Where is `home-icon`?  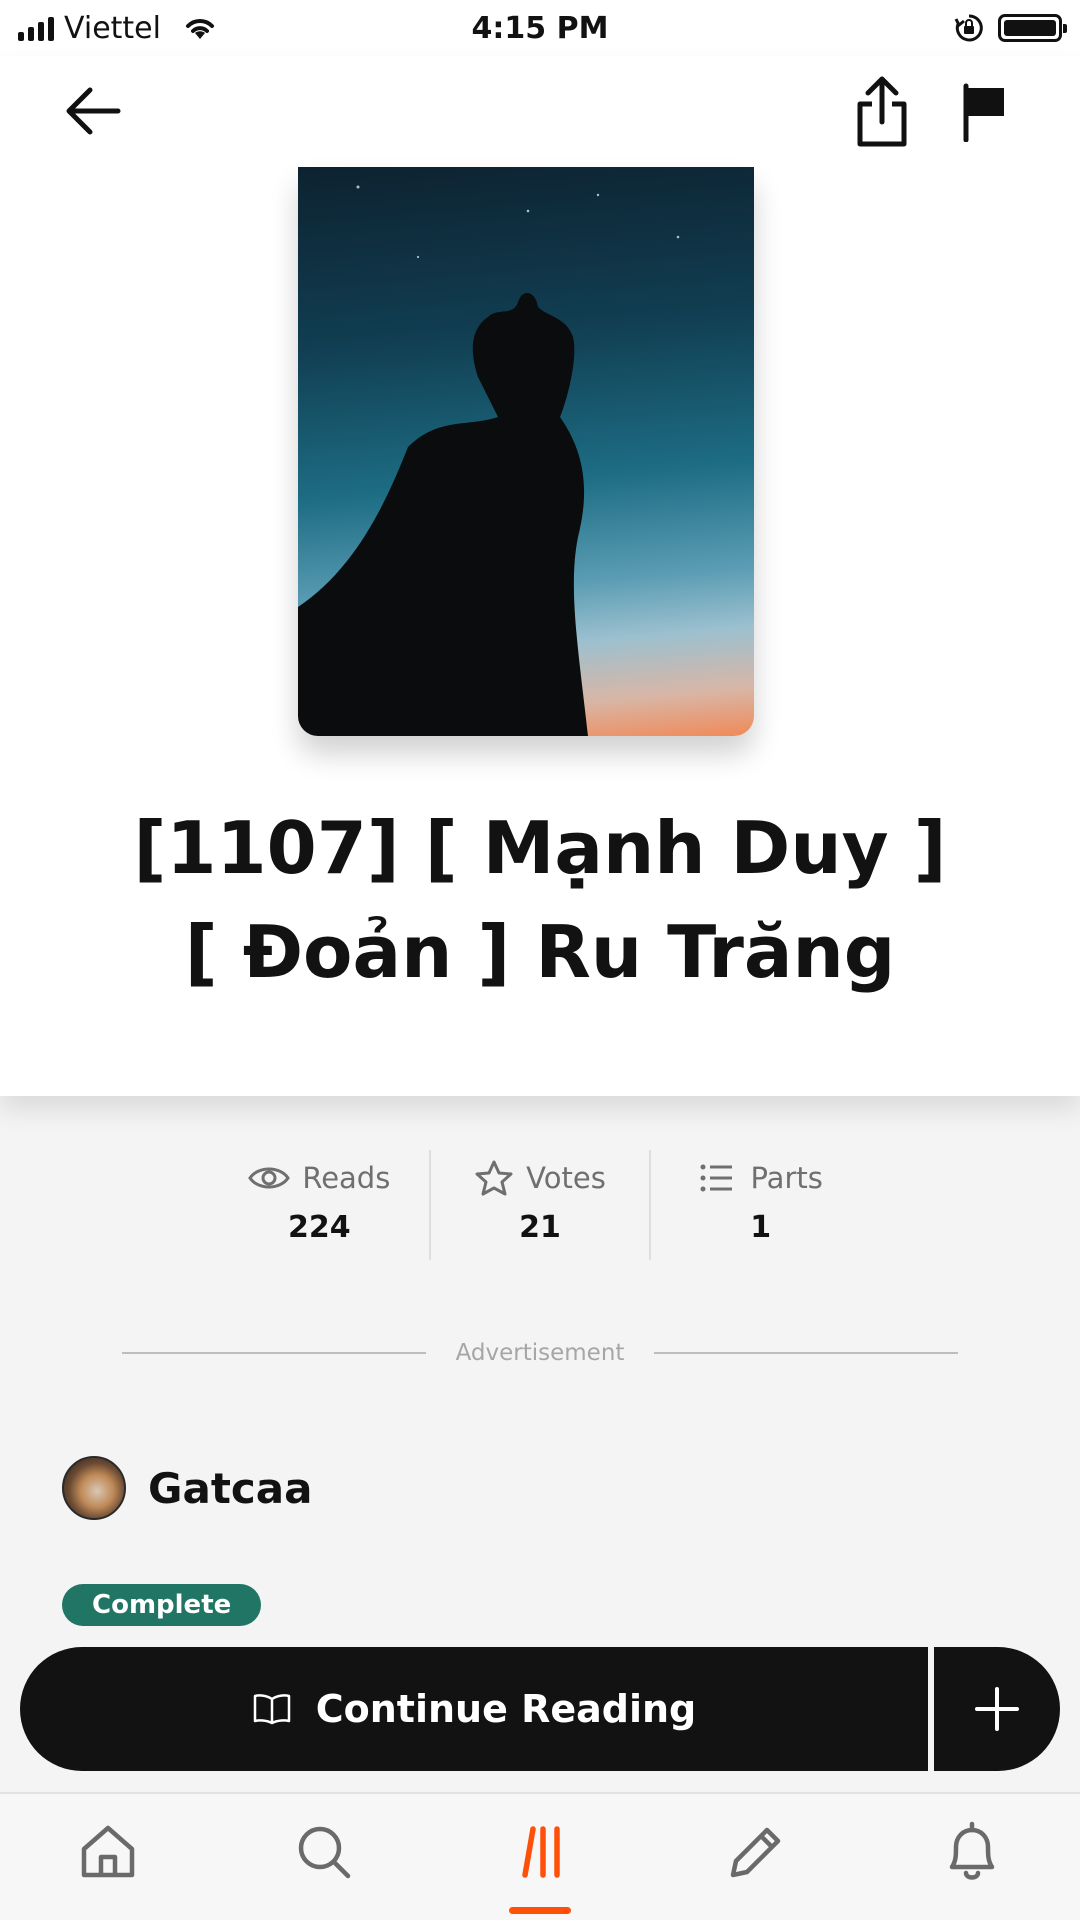 home-icon is located at coordinates (108, 1851).